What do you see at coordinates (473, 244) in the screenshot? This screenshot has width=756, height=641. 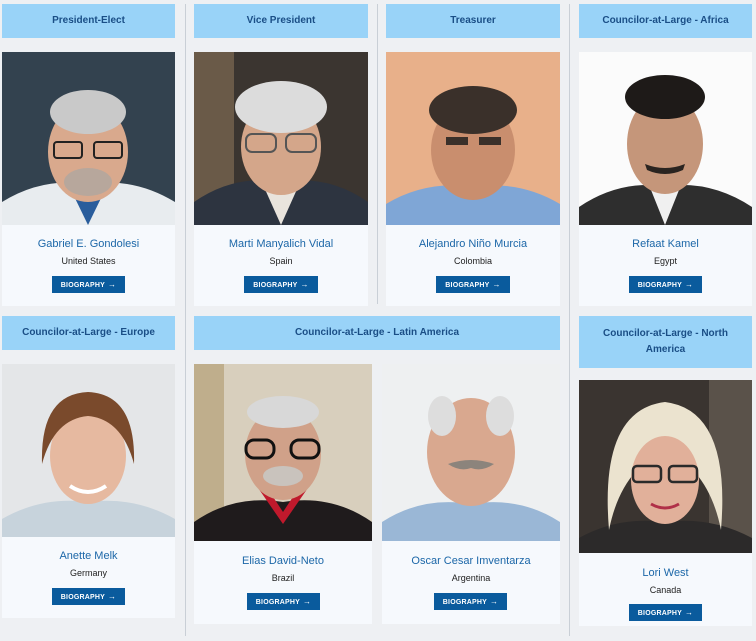 I see `member-name: Alejandro Niño Murcia` at bounding box center [473, 244].